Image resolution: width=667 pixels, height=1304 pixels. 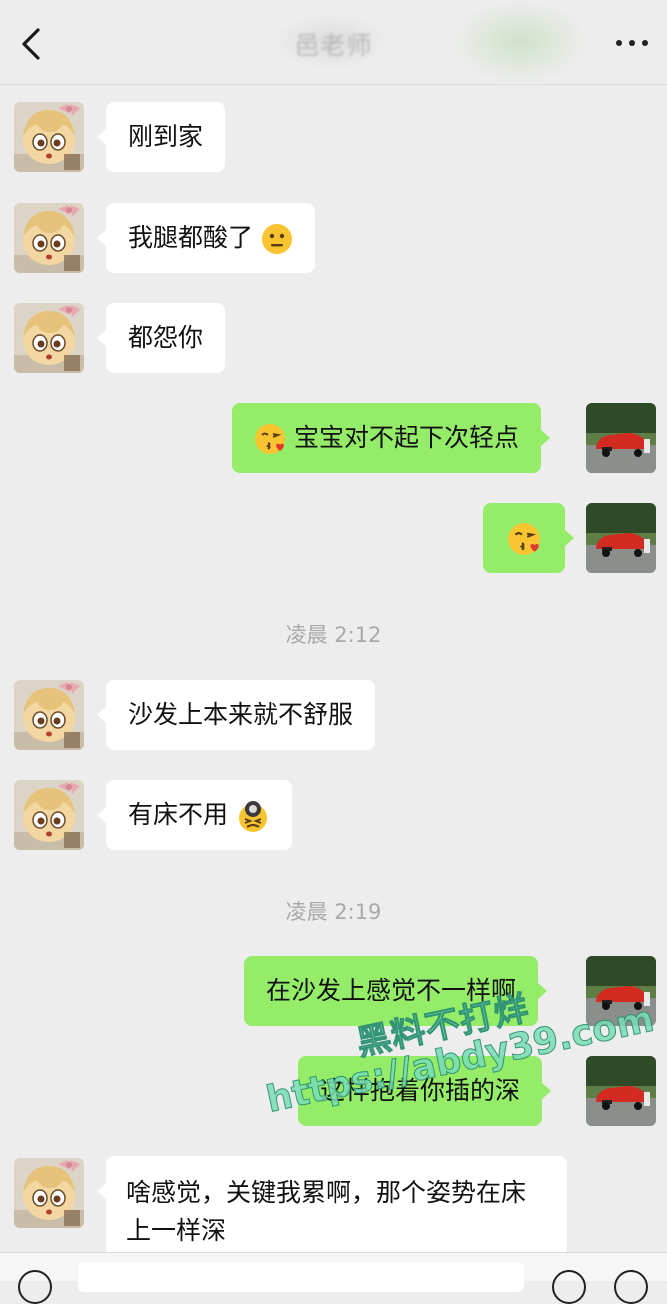 I want to click on ellipsis-icon, so click(x=619, y=43).